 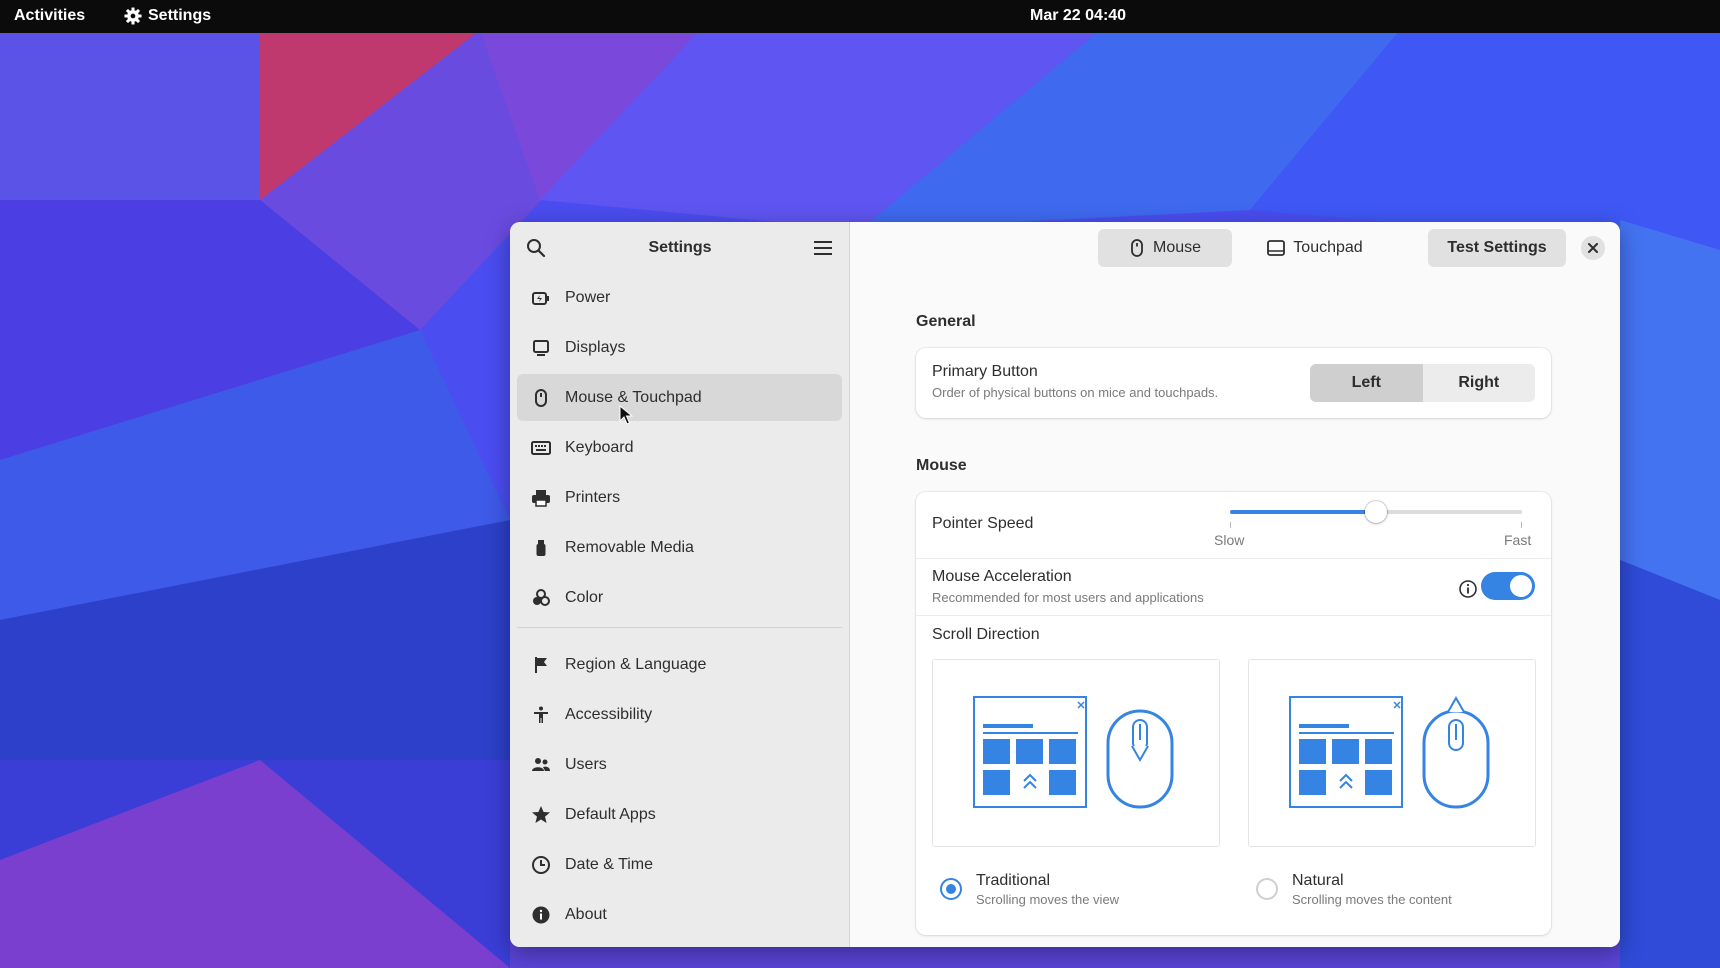 I want to click on app-menu: Settings, so click(x=167, y=16).